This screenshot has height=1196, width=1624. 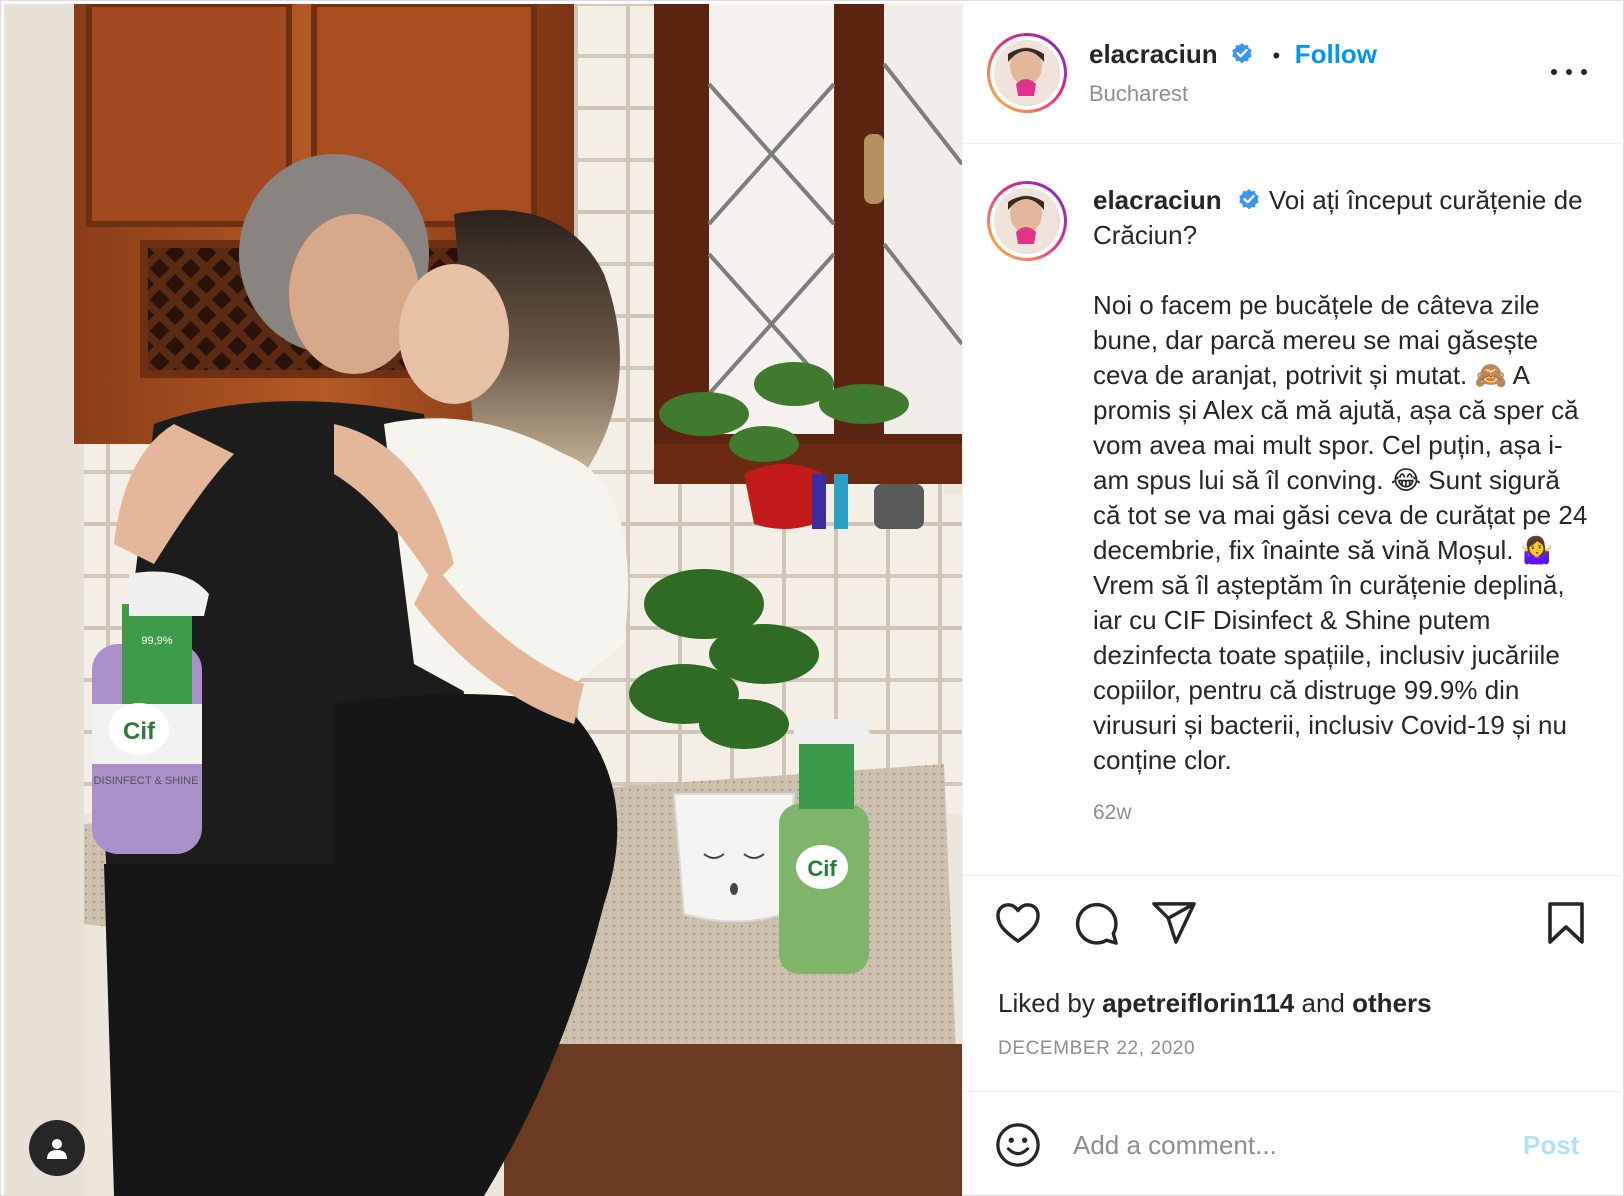 I want to click on caption-username: elacraciun, so click(x=1157, y=200).